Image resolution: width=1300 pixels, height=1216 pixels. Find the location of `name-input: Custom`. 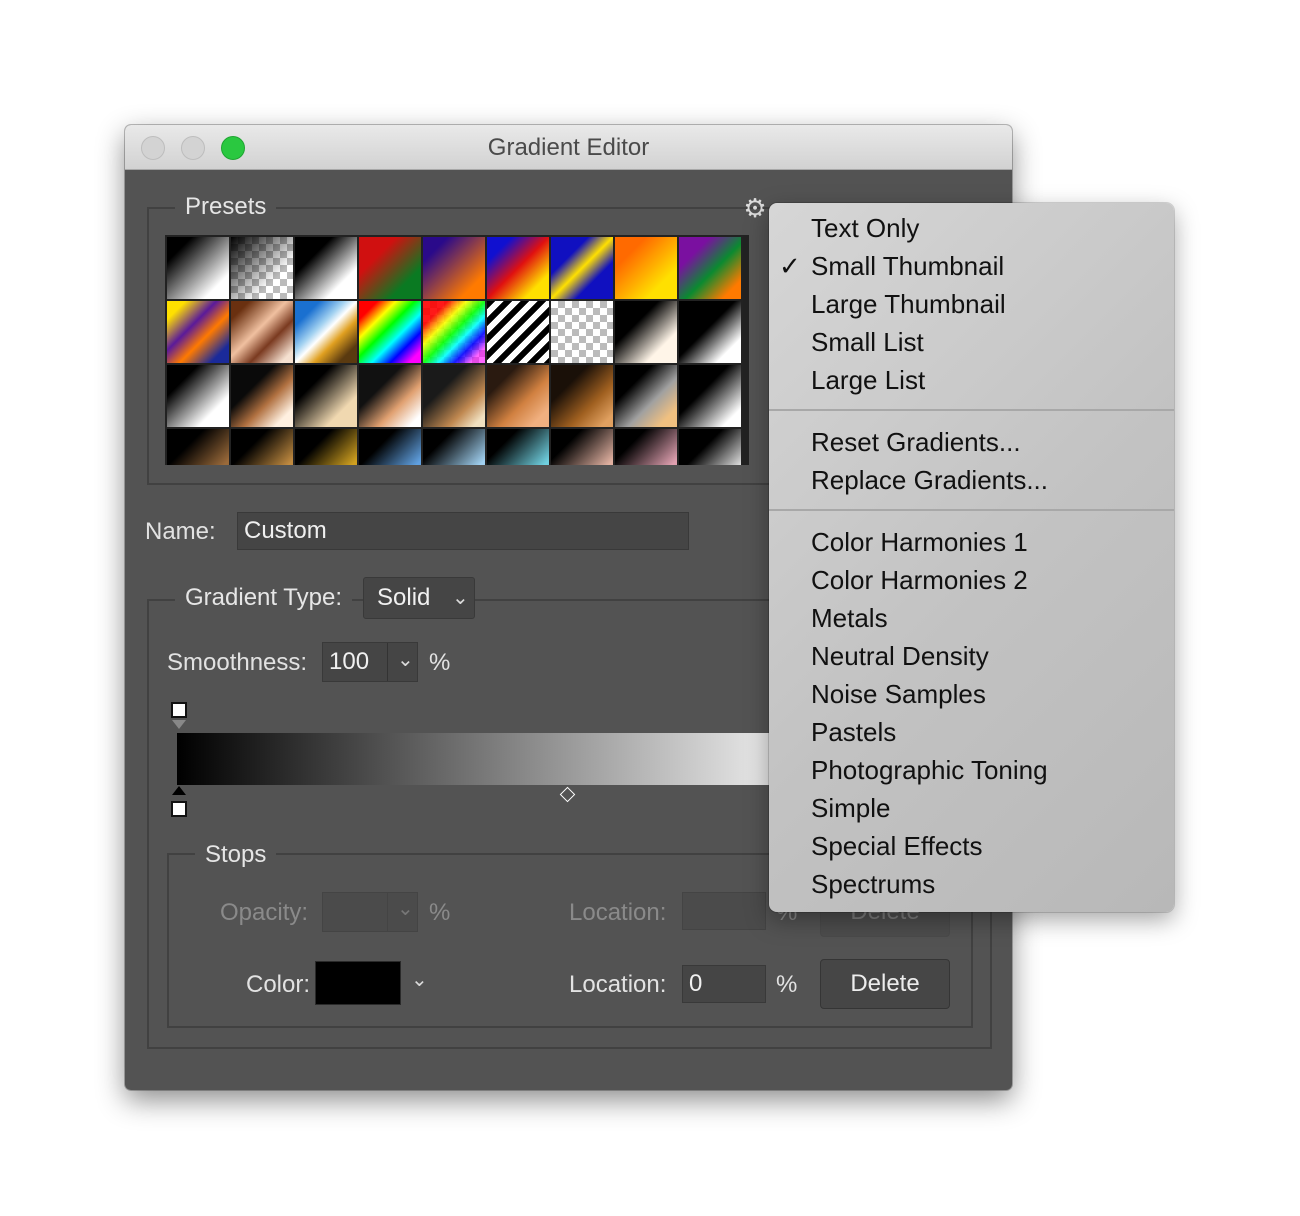

name-input: Custom is located at coordinates (463, 531).